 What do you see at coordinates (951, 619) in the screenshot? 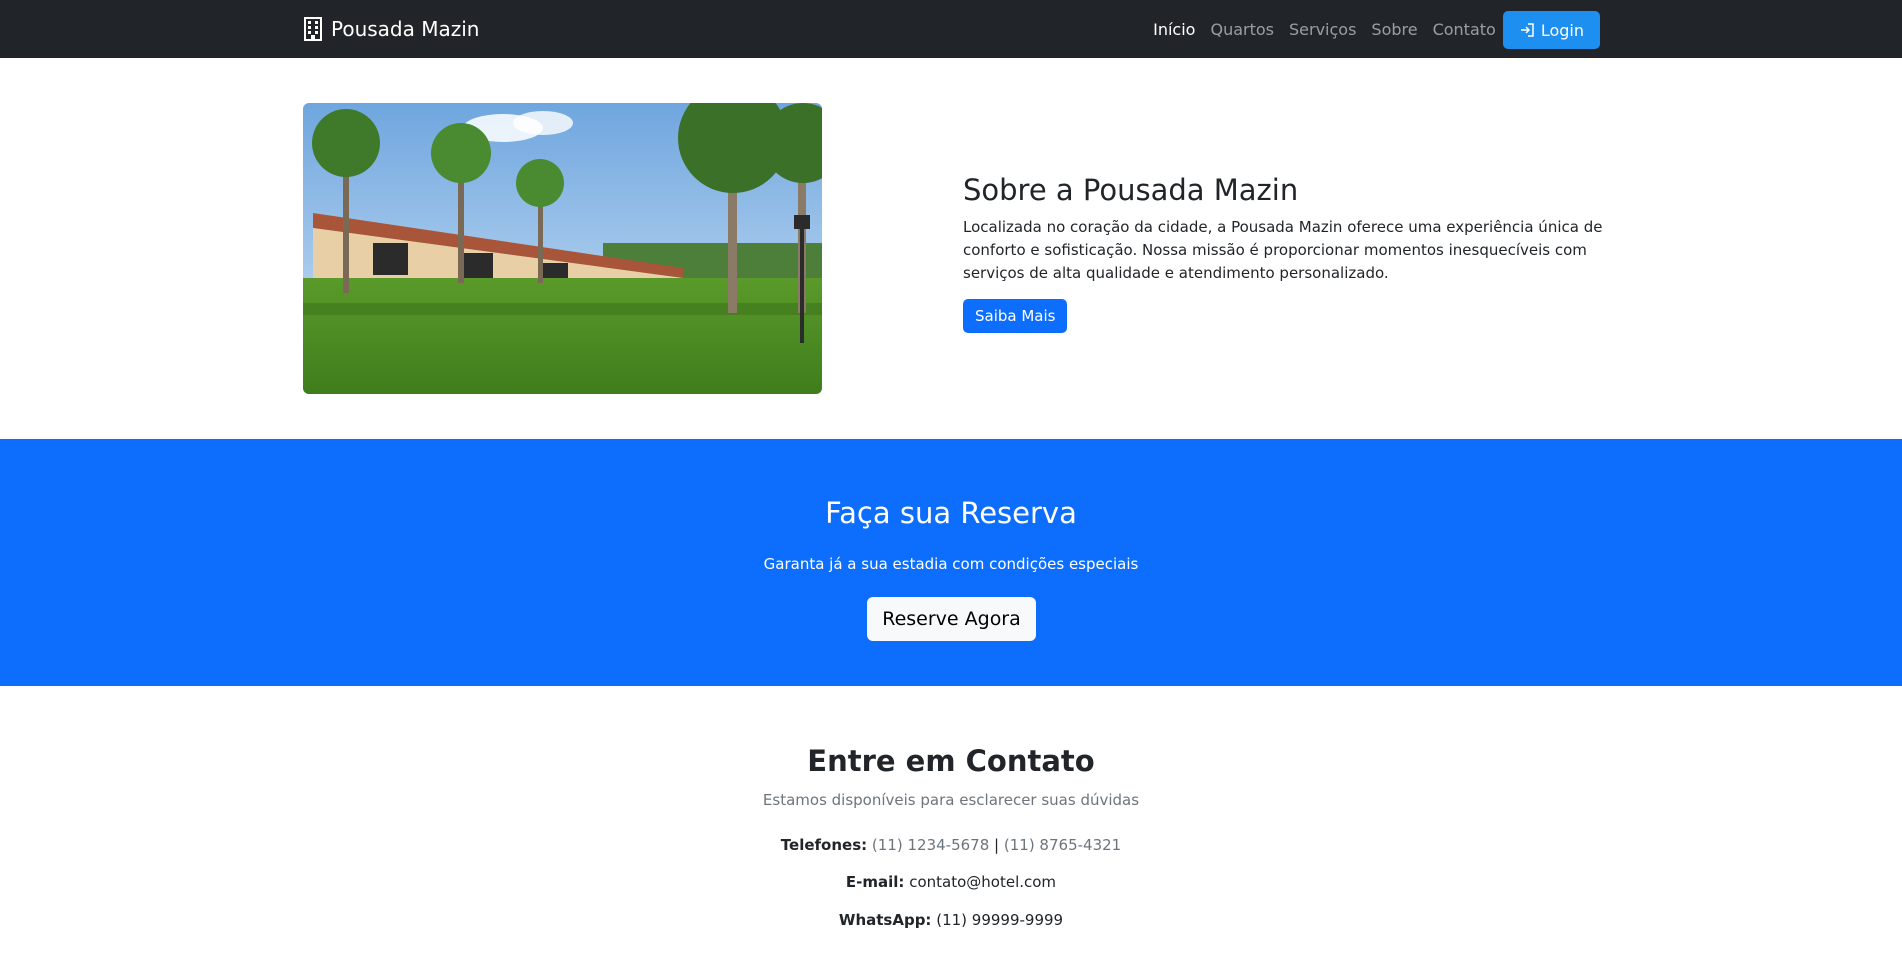
I see `reserve-now-button: Reserve Agora` at bounding box center [951, 619].